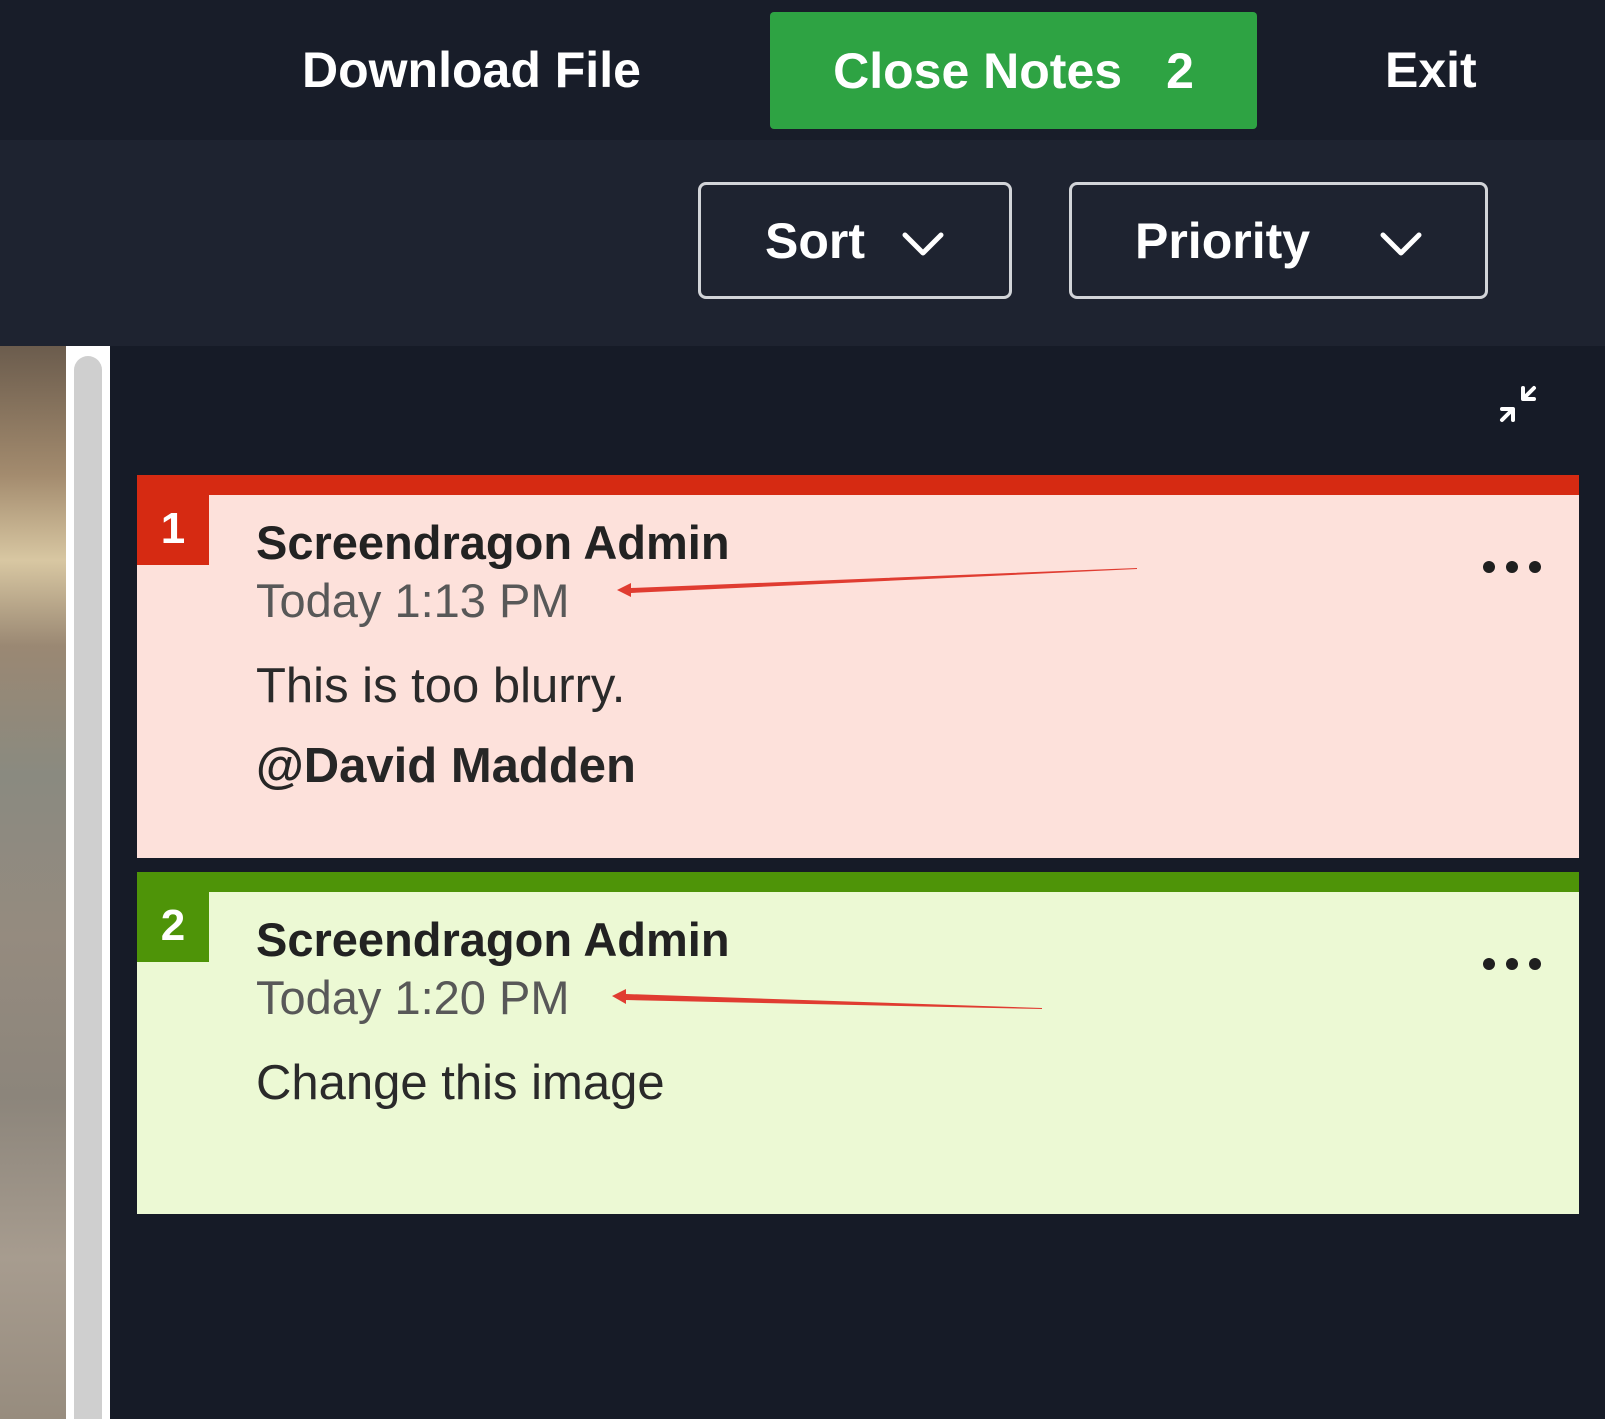 The width and height of the screenshot is (1605, 1419). I want to click on priority-dropdown: Priority, so click(1278, 240).